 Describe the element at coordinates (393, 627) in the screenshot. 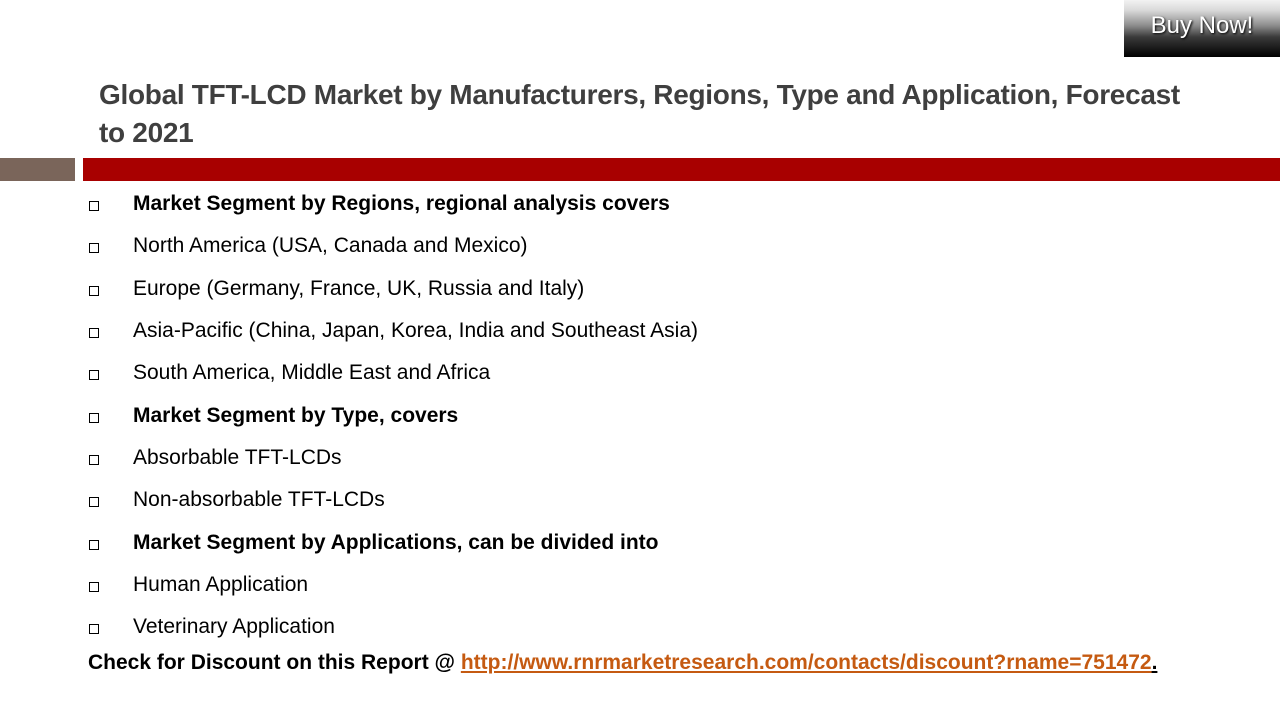

I see `list-item: Veterinary Application` at that location.